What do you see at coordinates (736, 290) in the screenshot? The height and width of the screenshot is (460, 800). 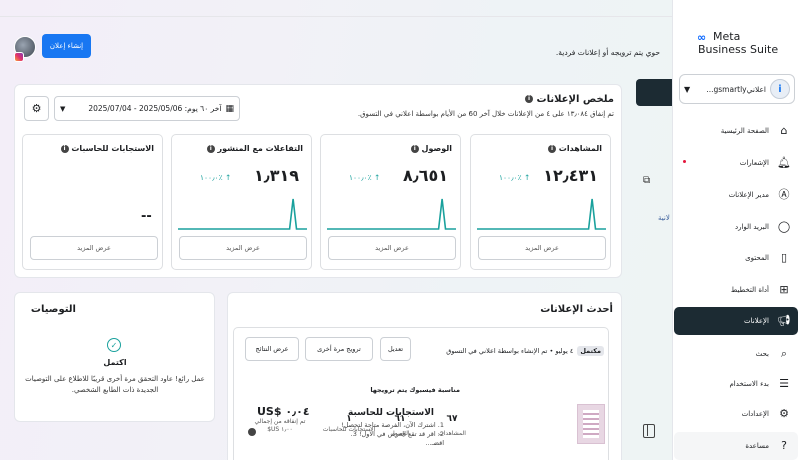 I see `sidebar-item-planner: أداة التخطيط ⊞` at bounding box center [736, 290].